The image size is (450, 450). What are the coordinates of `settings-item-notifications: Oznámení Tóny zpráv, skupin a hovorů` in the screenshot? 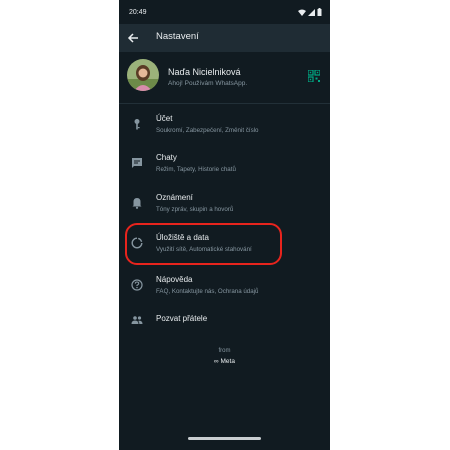 It's located at (224, 207).